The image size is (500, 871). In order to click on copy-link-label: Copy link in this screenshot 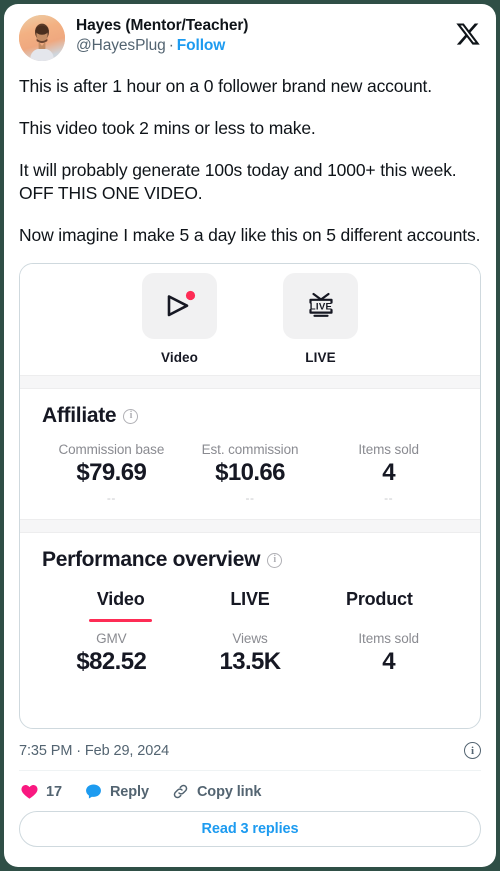, I will do `click(229, 791)`.